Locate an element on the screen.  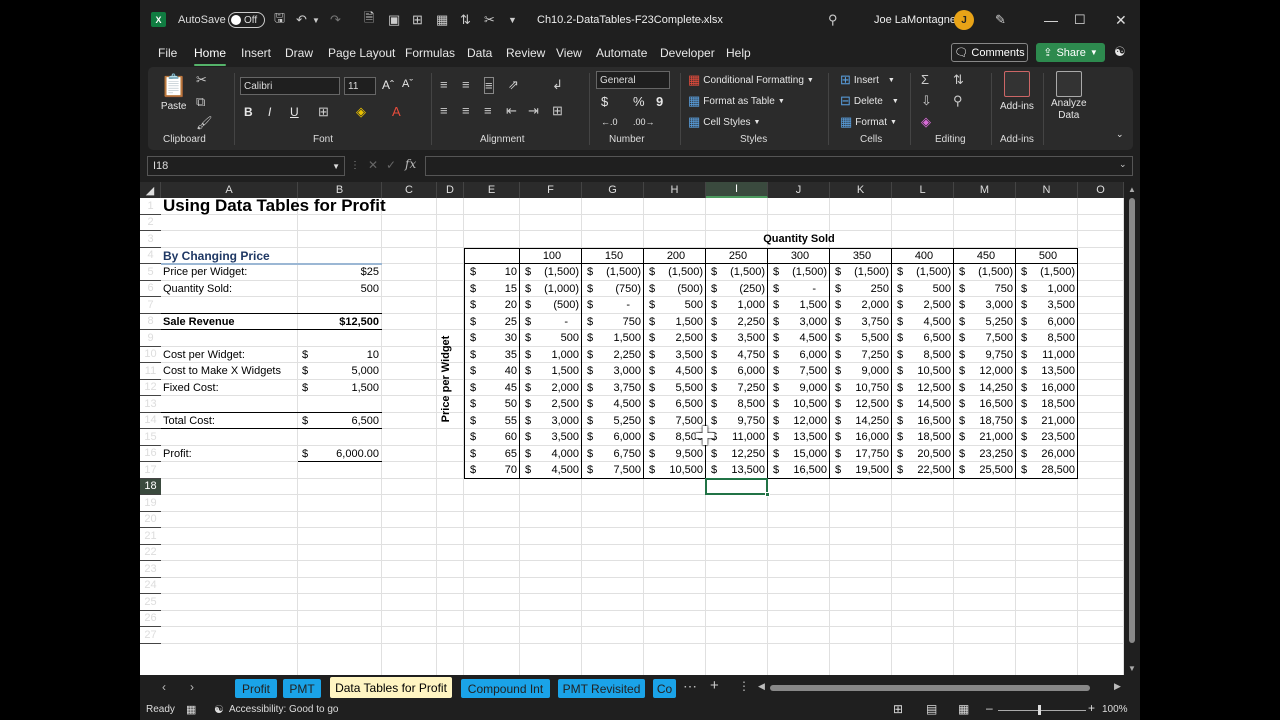
horizontal-scroll-thumb is located at coordinates (930, 688).